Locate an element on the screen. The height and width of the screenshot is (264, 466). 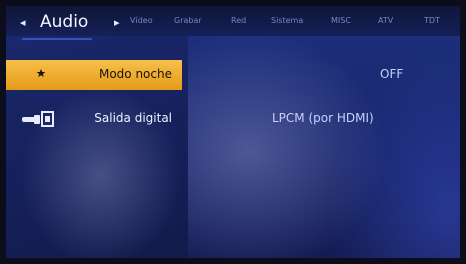
moon-star-icon is located at coordinates (38, 75).